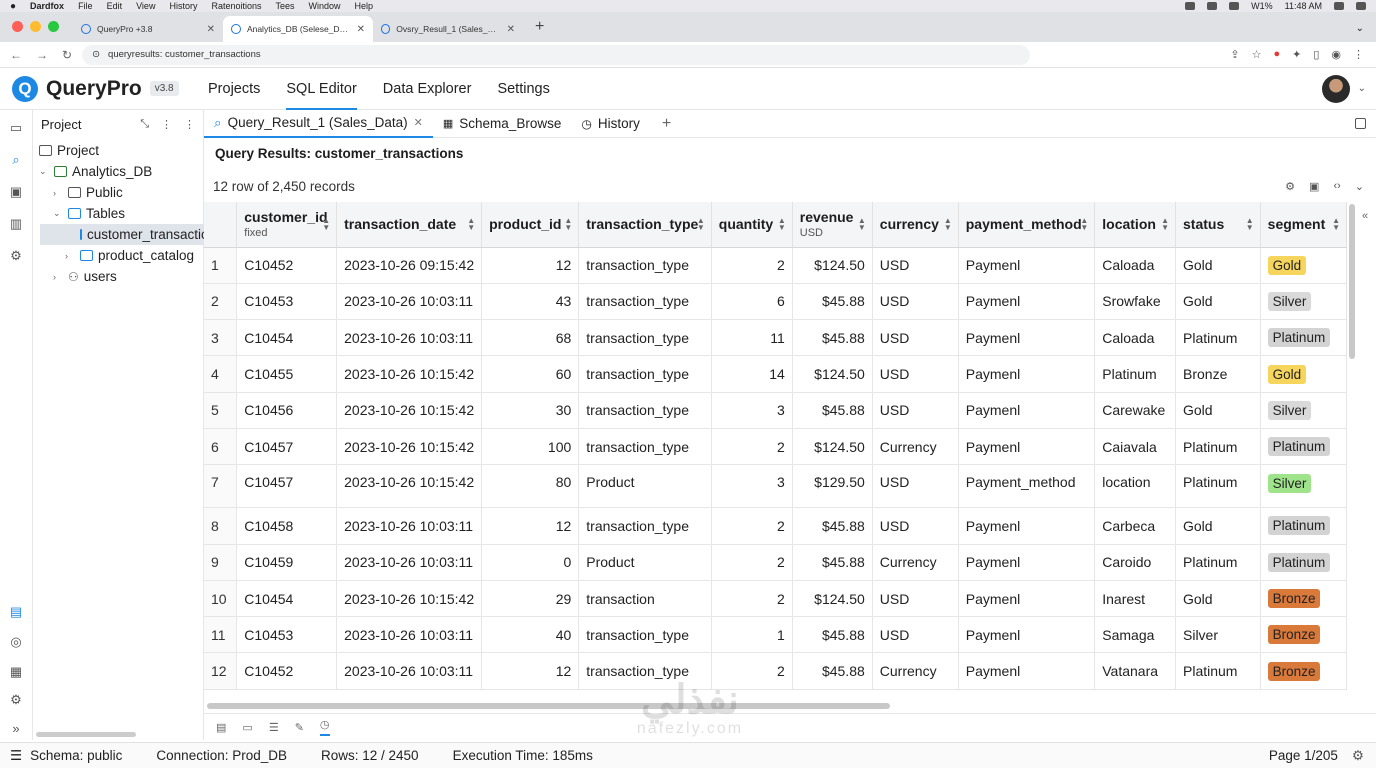 The width and height of the screenshot is (1376, 768). Describe the element at coordinates (409, 225) in the screenshot. I see `header-cell: transaction_date ▲ ▼` at that location.